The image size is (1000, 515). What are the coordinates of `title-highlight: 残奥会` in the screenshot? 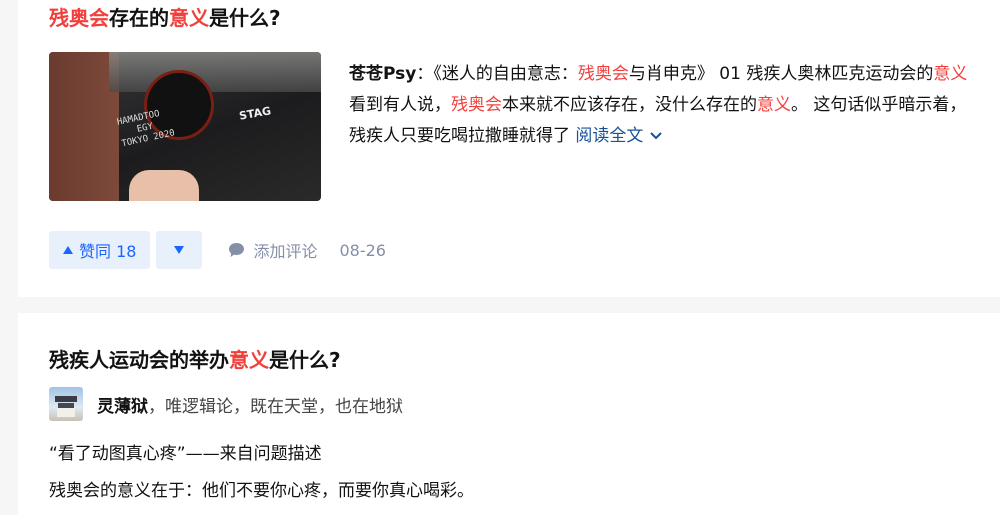 It's located at (79, 18).